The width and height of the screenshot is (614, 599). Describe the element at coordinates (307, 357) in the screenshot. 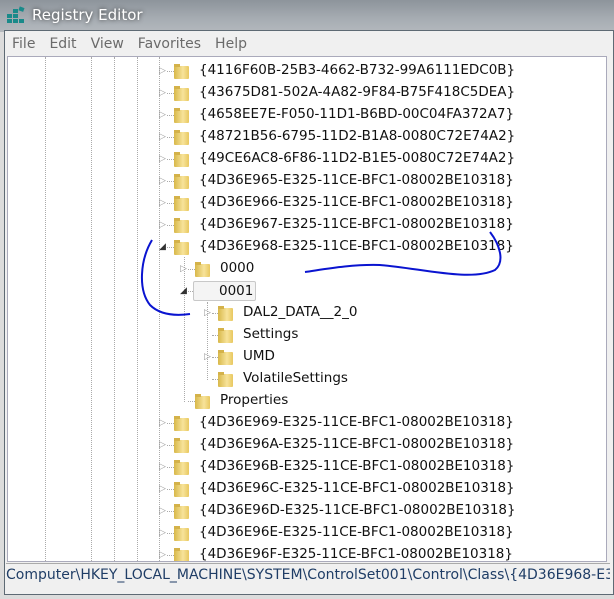

I see `tree-node: ▷ UMD` at that location.